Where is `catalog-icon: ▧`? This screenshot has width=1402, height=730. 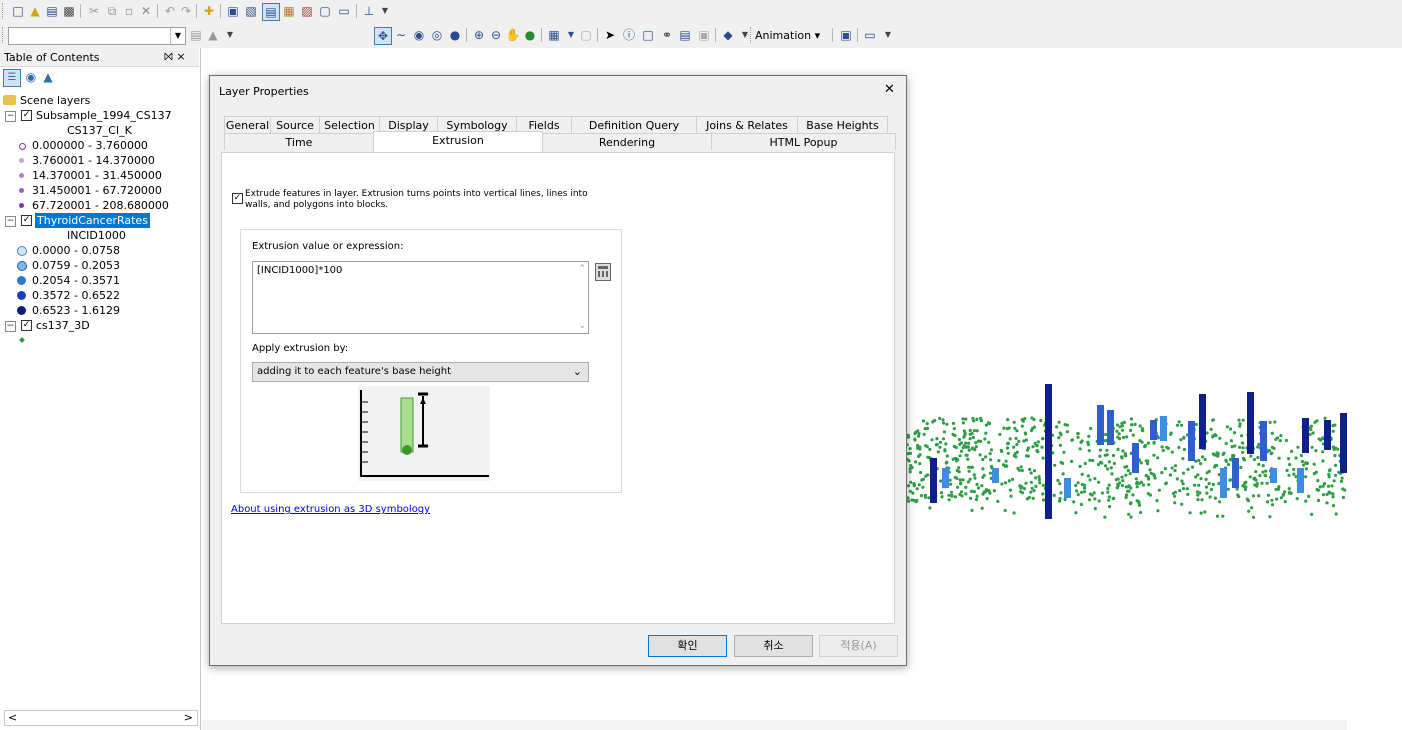 catalog-icon: ▧ is located at coordinates (251, 11).